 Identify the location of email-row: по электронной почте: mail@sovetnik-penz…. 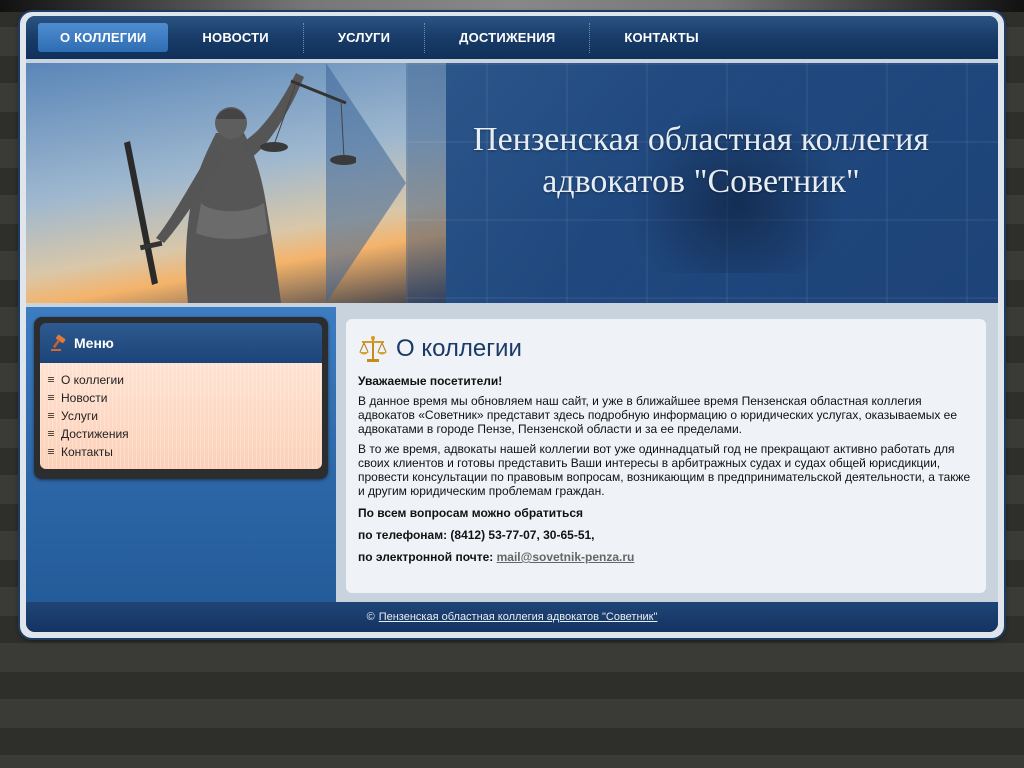
(668, 557).